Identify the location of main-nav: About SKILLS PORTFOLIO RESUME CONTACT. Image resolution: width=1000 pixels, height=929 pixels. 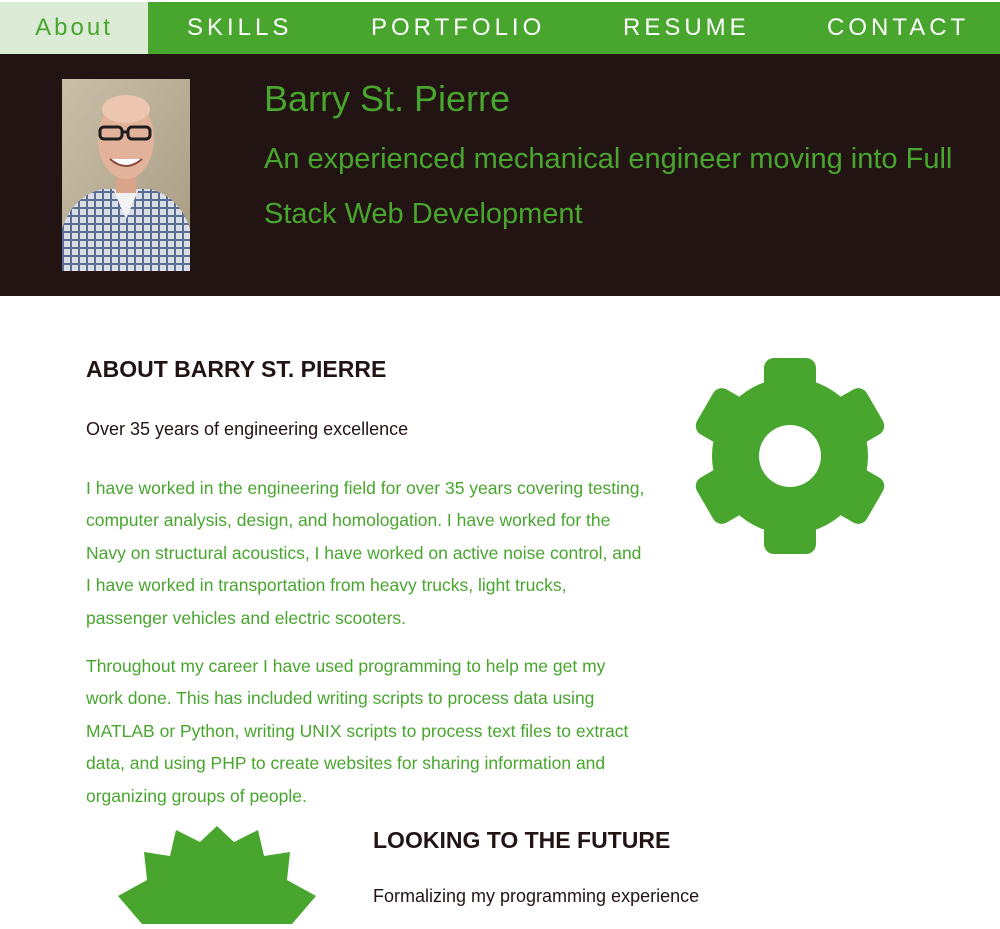
(500, 27).